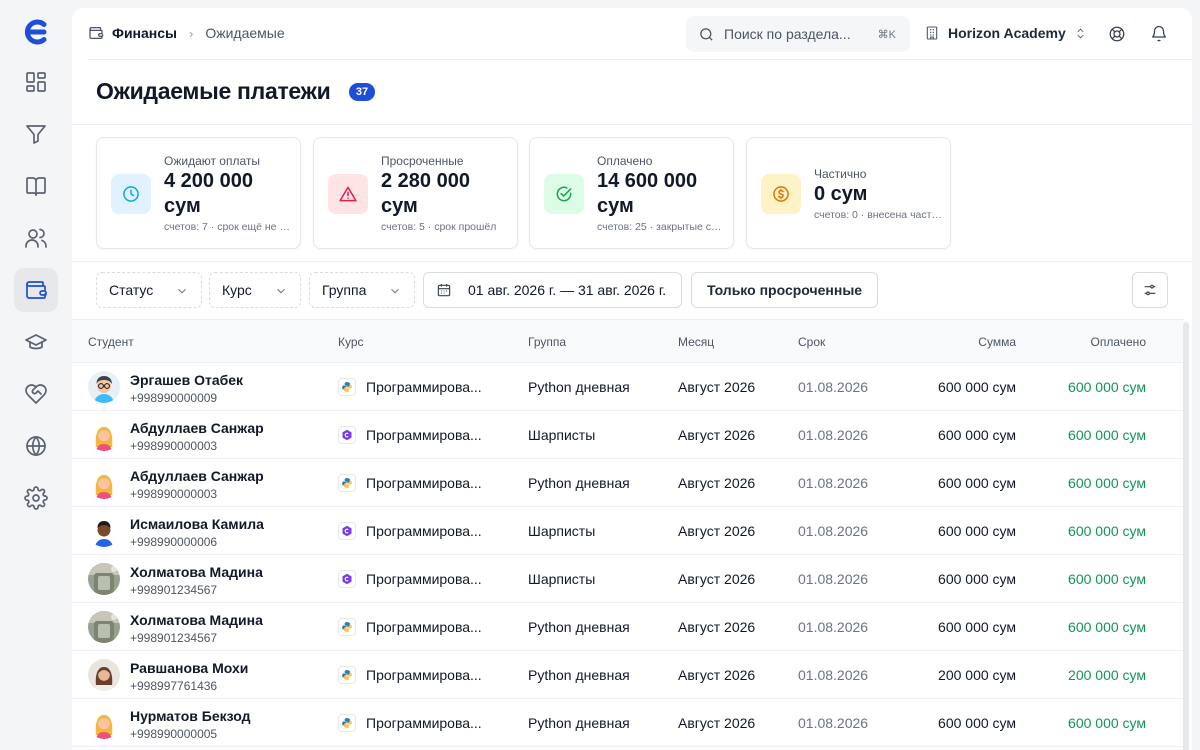  Describe the element at coordinates (977, 675) in the screenshot. I see `amount: 200 000 сум` at that location.